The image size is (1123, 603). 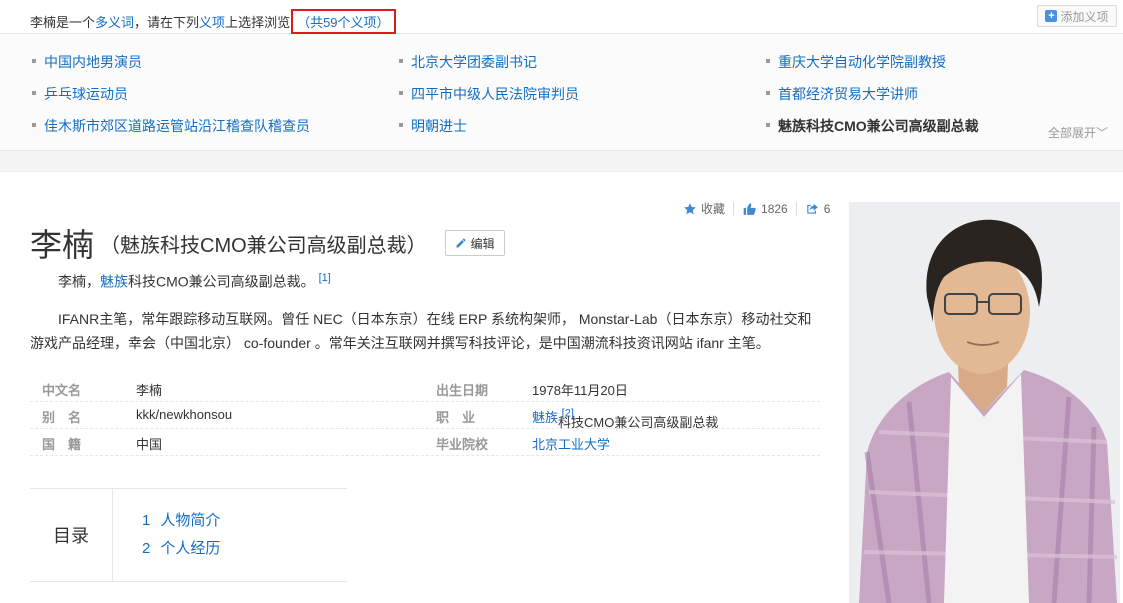 What do you see at coordinates (1051, 16) in the screenshot?
I see `plus-icon: +` at bounding box center [1051, 16].